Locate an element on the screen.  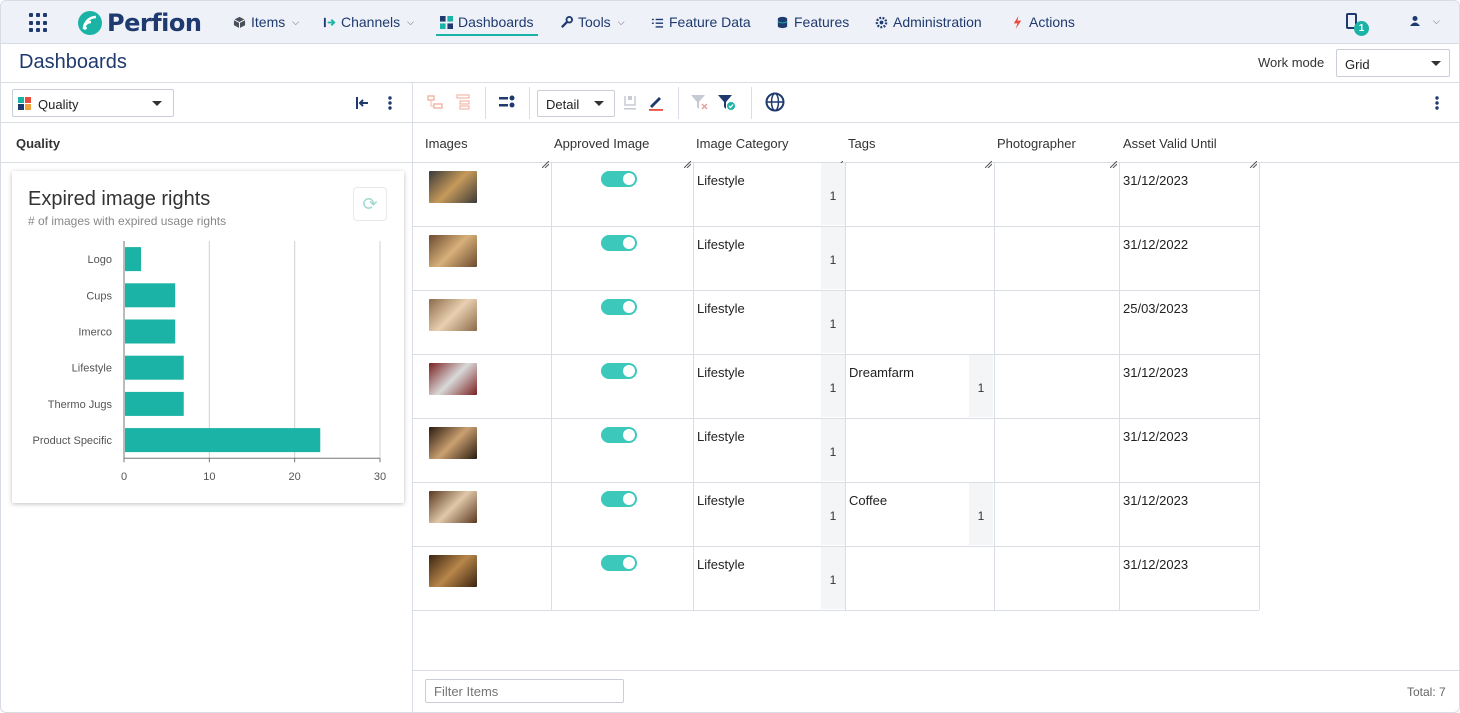
cube-icon is located at coordinates (239, 22).